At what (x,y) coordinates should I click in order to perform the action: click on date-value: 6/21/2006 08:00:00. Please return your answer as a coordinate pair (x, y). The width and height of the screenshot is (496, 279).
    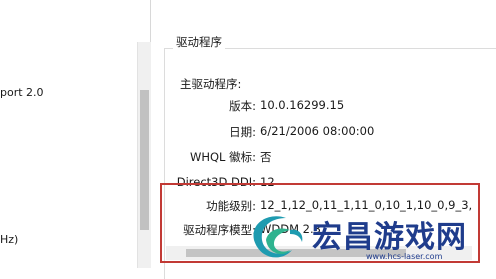
    Looking at the image, I should click on (317, 131).